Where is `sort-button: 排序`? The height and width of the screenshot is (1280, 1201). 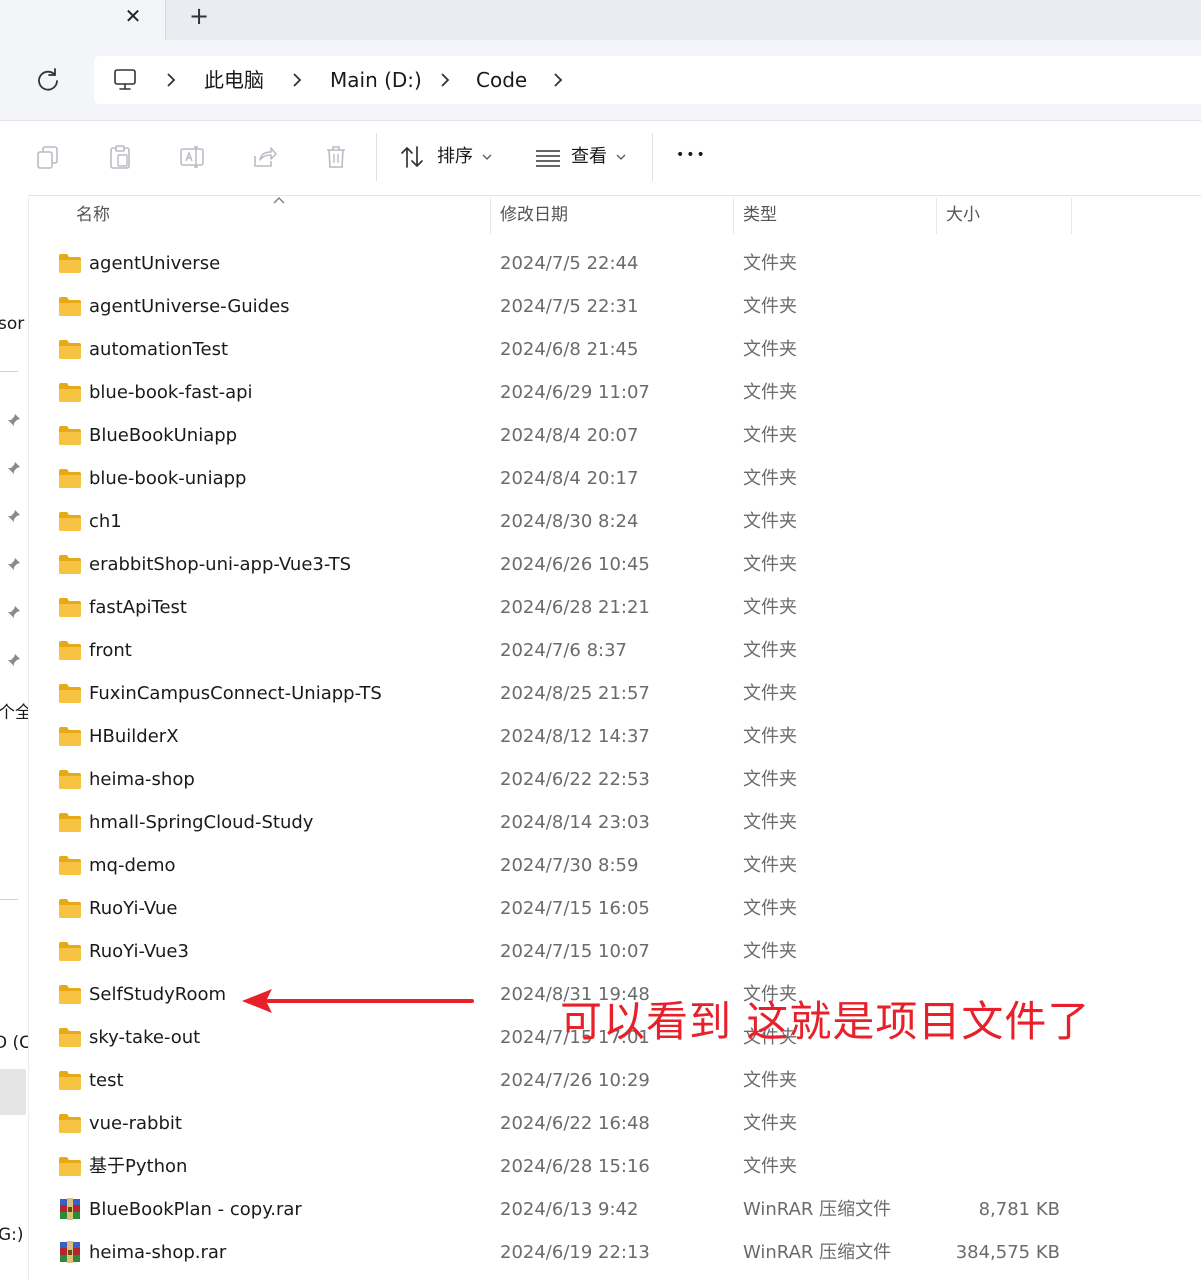 sort-button: 排序 is located at coordinates (455, 157).